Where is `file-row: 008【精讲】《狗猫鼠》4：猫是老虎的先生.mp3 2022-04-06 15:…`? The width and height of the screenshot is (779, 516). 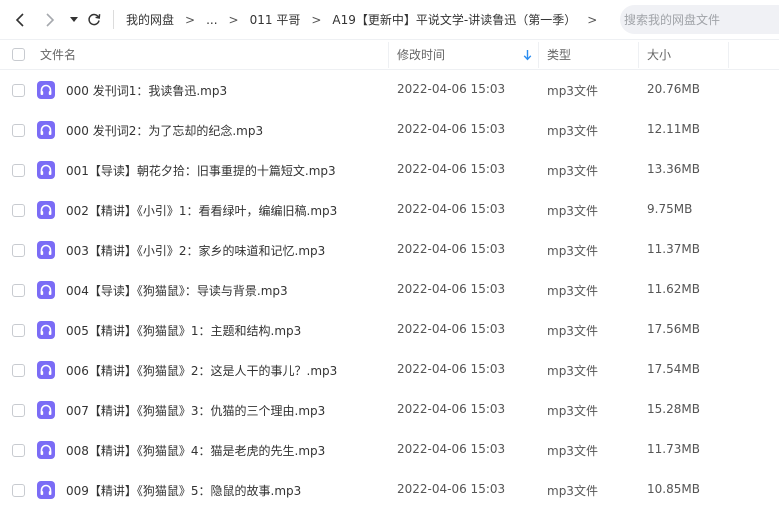
file-row: 008【精讲】《狗猫鼠》4：猫是老虎的先生.mp3 2022-04-06 15:… is located at coordinates (389, 450).